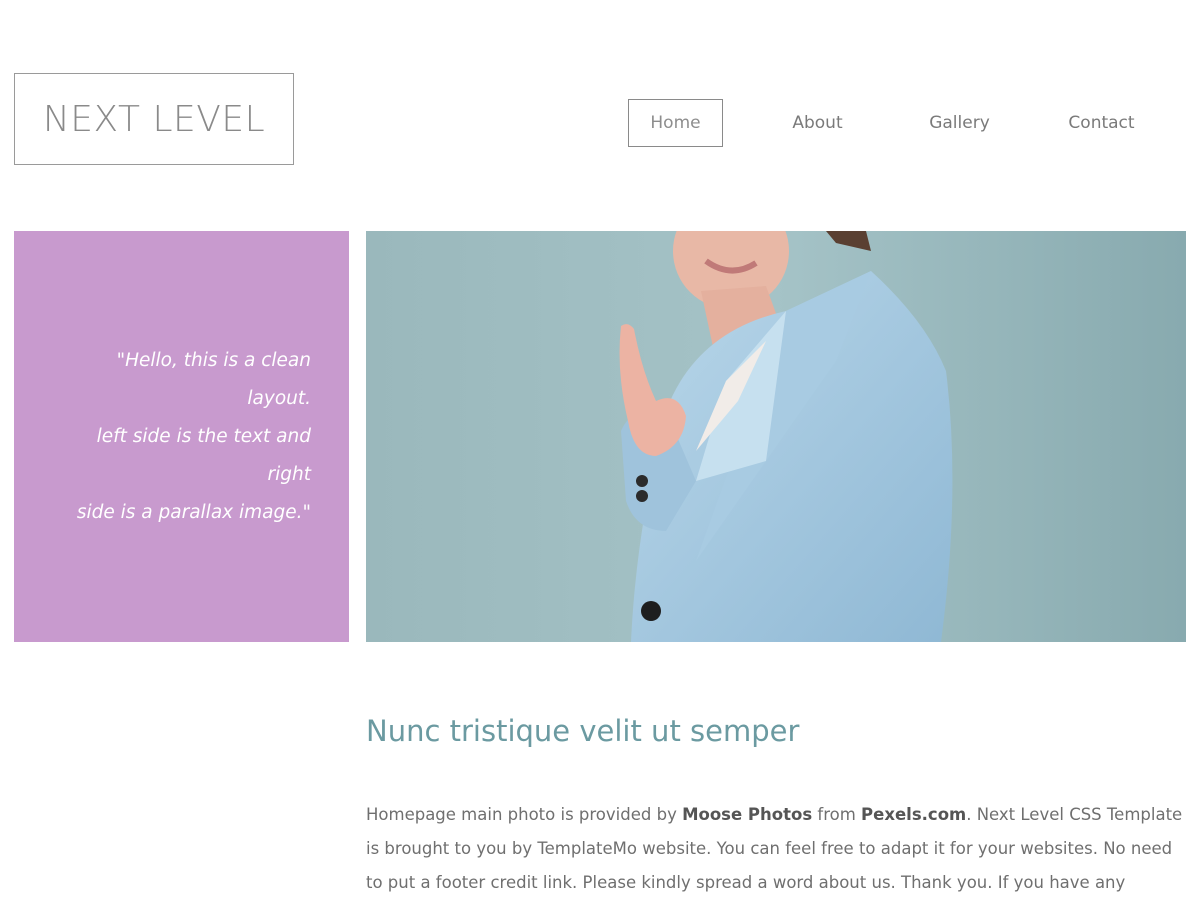 This screenshot has width=1200, height=900. What do you see at coordinates (959, 123) in the screenshot?
I see `nav-item-gallery: Gallery` at bounding box center [959, 123].